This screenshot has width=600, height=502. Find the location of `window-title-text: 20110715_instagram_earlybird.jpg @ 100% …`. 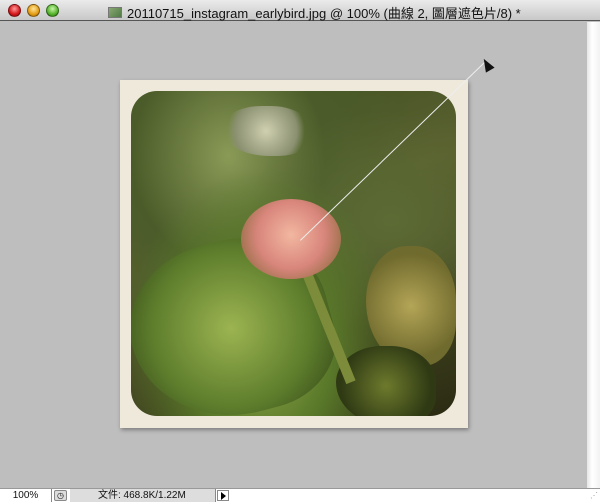

window-title-text: 20110715_instagram_earlybird.jpg @ 100% … is located at coordinates (324, 13).